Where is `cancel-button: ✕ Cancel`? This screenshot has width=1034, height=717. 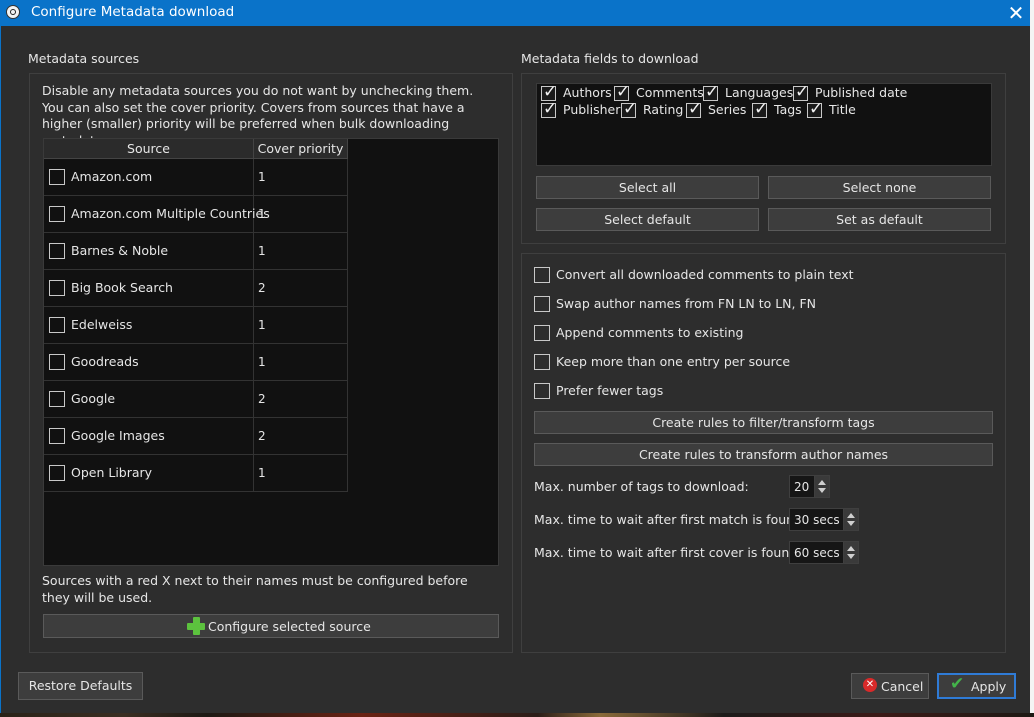 cancel-button: ✕ Cancel is located at coordinates (890, 686).